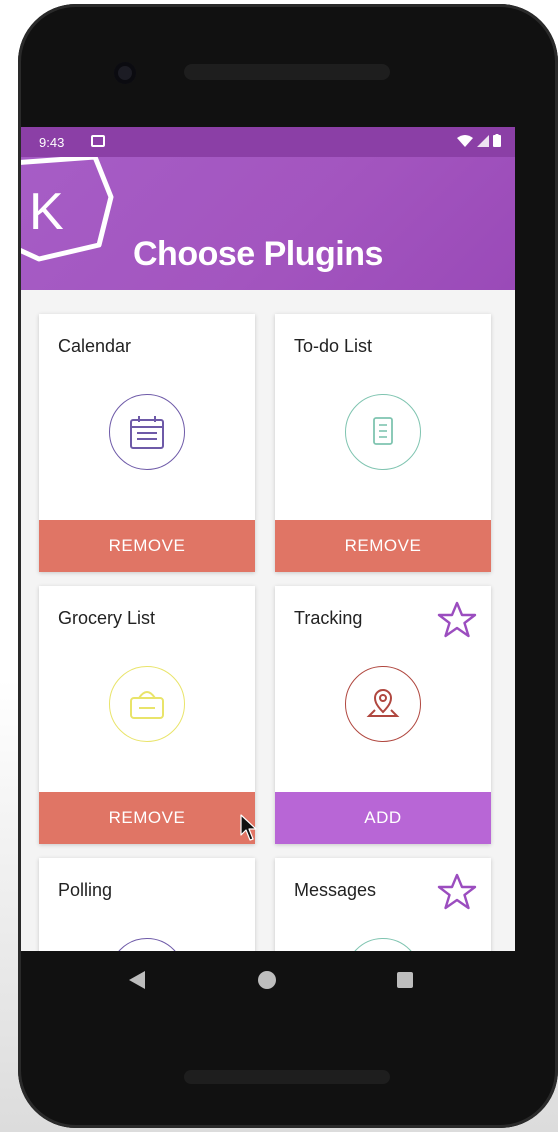 The width and height of the screenshot is (558, 1132). Describe the element at coordinates (137, 980) in the screenshot. I see `back-icon` at that location.